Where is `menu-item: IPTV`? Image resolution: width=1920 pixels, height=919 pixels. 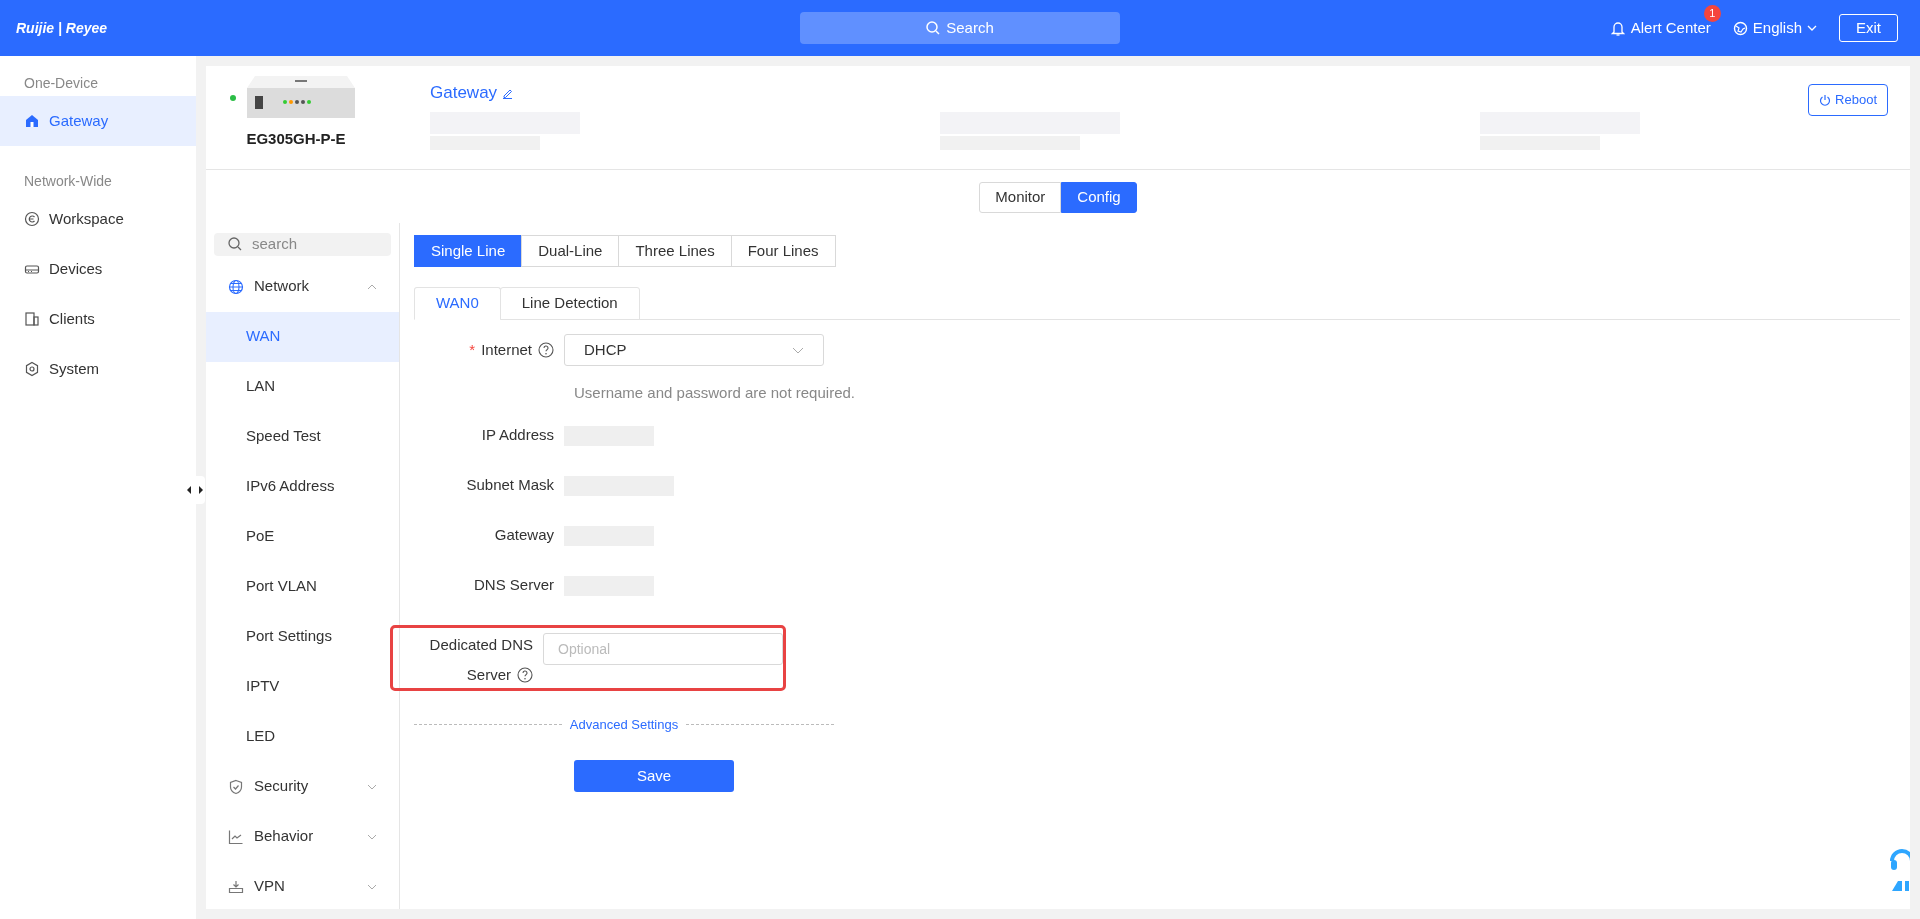 menu-item: IPTV is located at coordinates (302, 686).